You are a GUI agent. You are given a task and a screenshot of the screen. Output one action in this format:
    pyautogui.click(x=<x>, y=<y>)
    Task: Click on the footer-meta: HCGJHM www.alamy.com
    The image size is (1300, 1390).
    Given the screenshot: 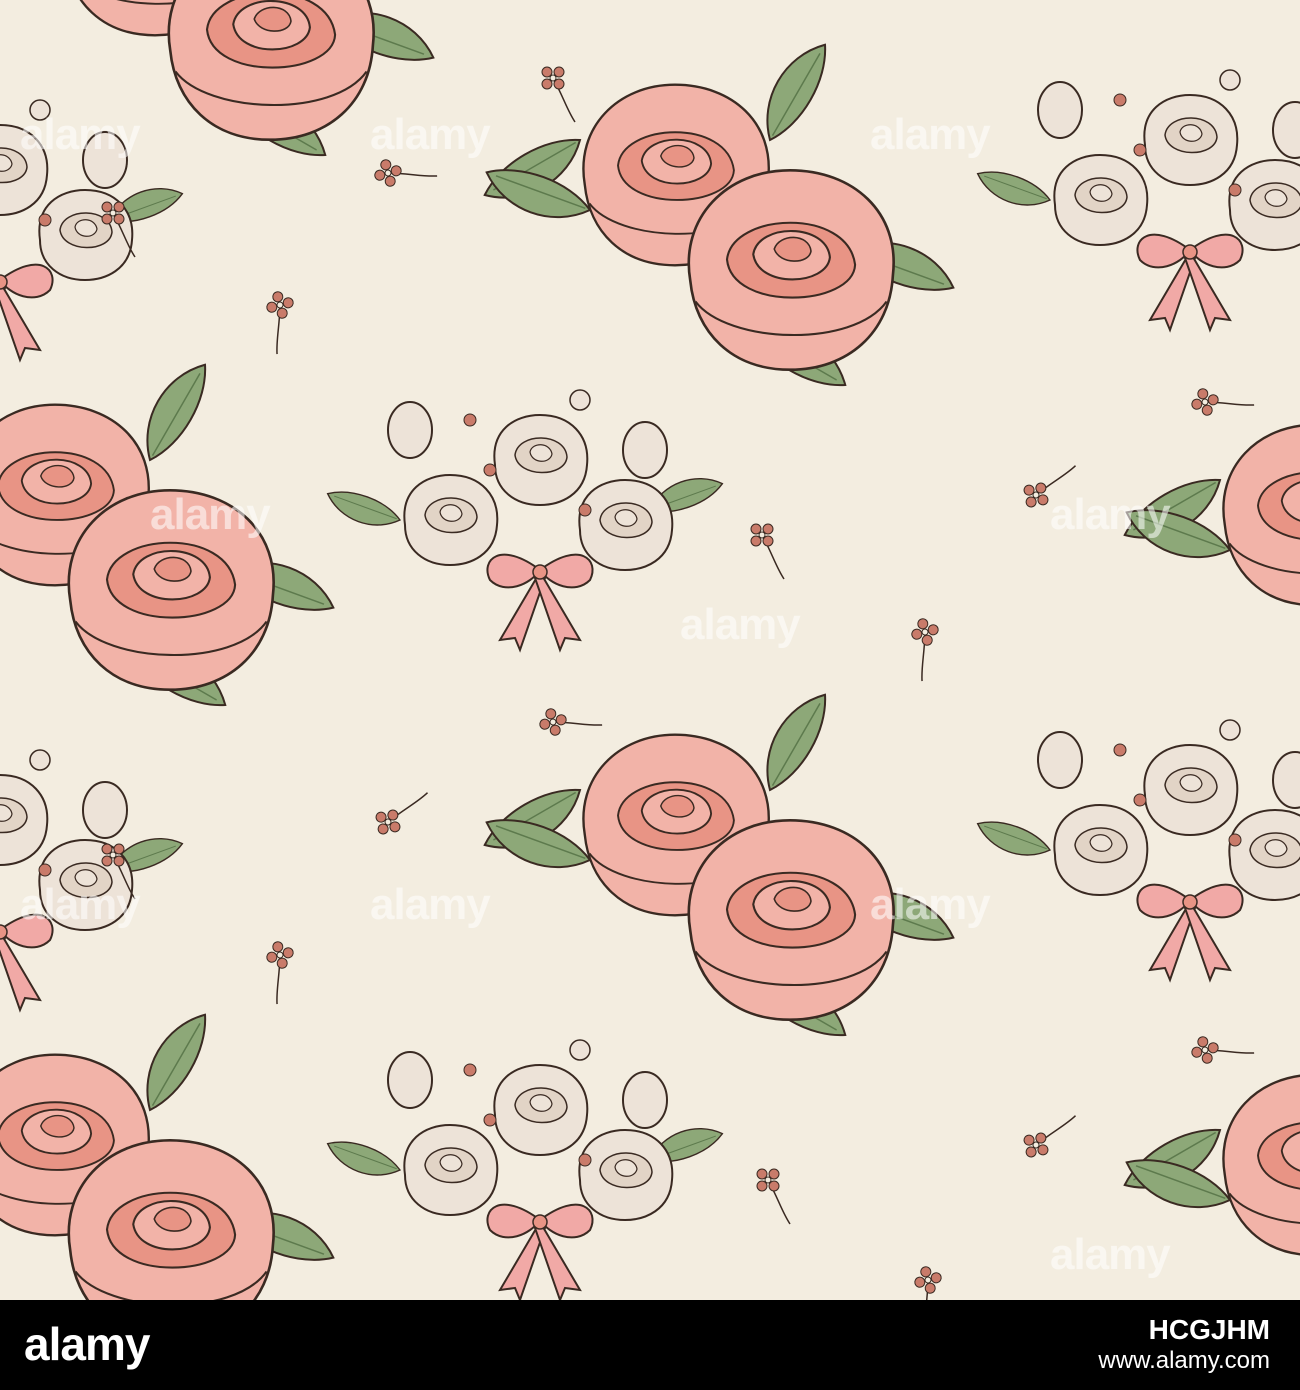 What is the action you would take?
    pyautogui.click(x=1184, y=1345)
    